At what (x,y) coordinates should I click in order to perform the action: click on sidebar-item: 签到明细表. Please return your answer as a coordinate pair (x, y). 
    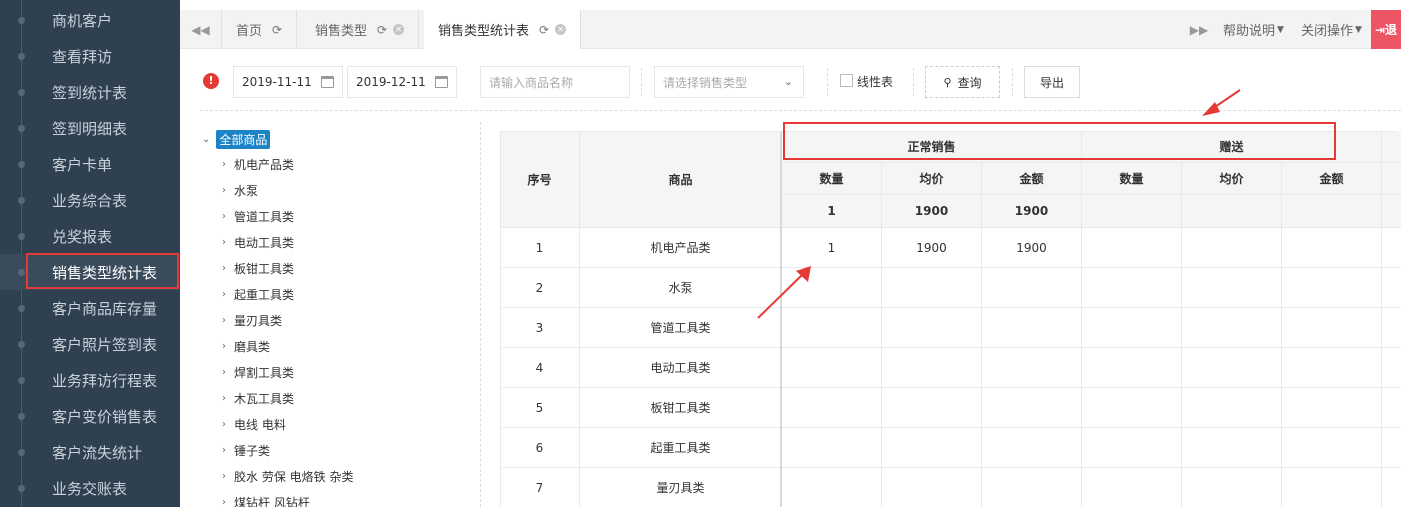
    Looking at the image, I should click on (90, 128).